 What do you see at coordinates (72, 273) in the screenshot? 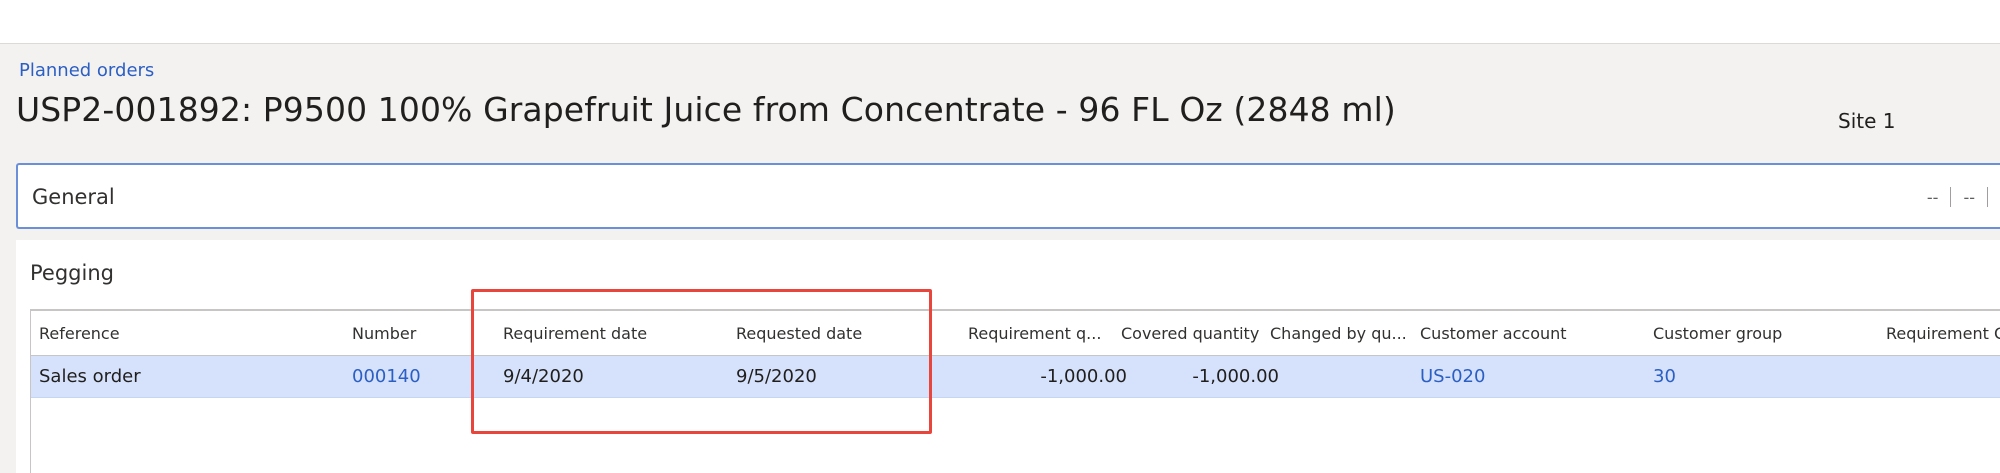
I see `pegging-fasttab-title: Pegging` at bounding box center [72, 273].